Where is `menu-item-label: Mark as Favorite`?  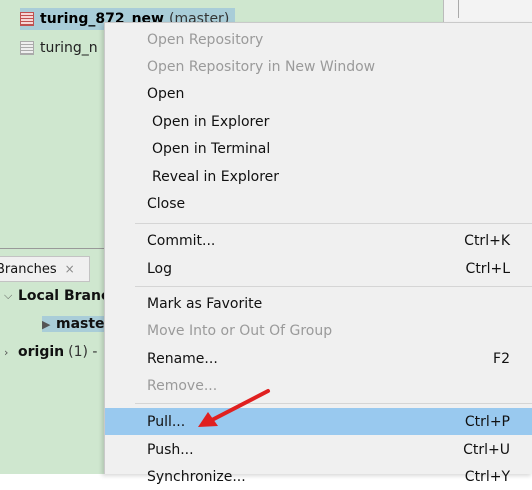
menu-item-label: Mark as Favorite is located at coordinates (205, 303).